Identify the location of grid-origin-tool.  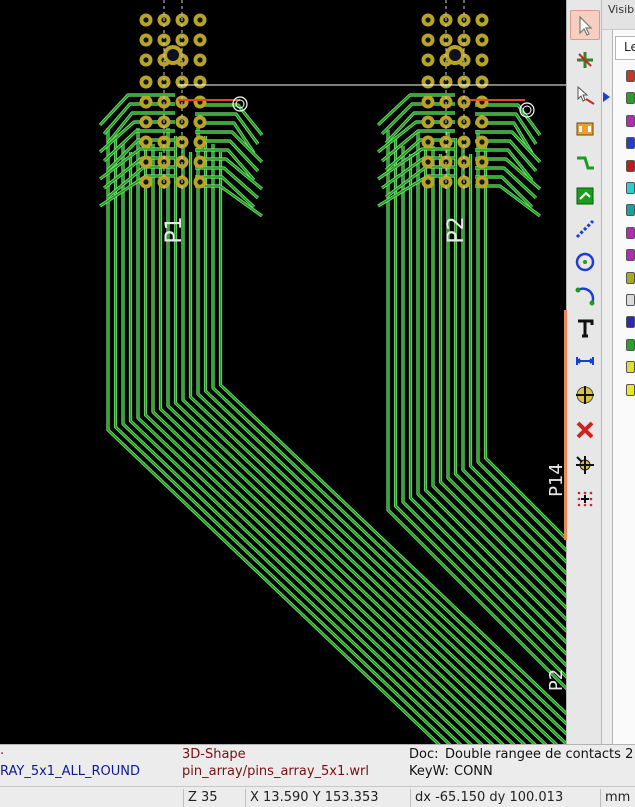
(585, 499).